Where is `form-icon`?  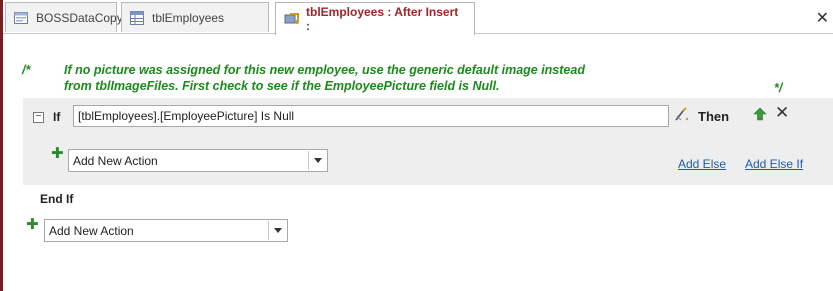 form-icon is located at coordinates (21, 18).